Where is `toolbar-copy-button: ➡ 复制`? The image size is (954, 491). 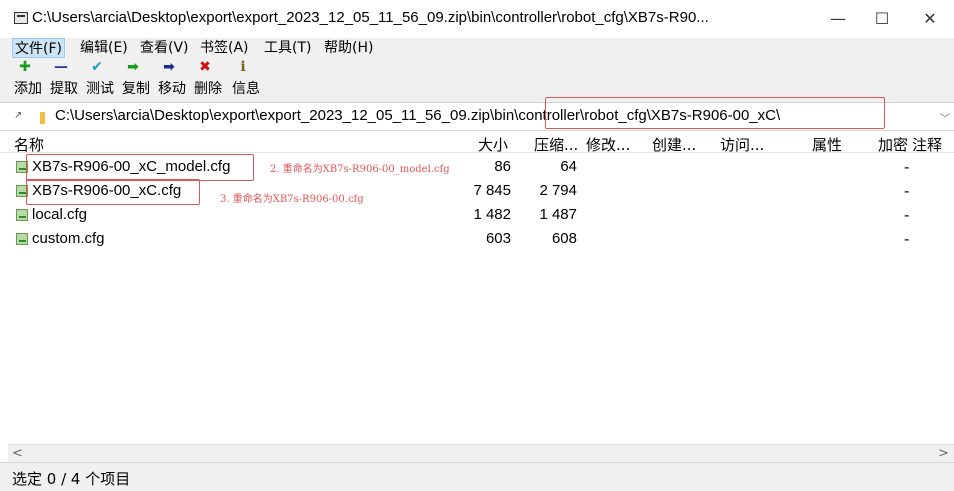 toolbar-copy-button: ➡ 复制 is located at coordinates (137, 80).